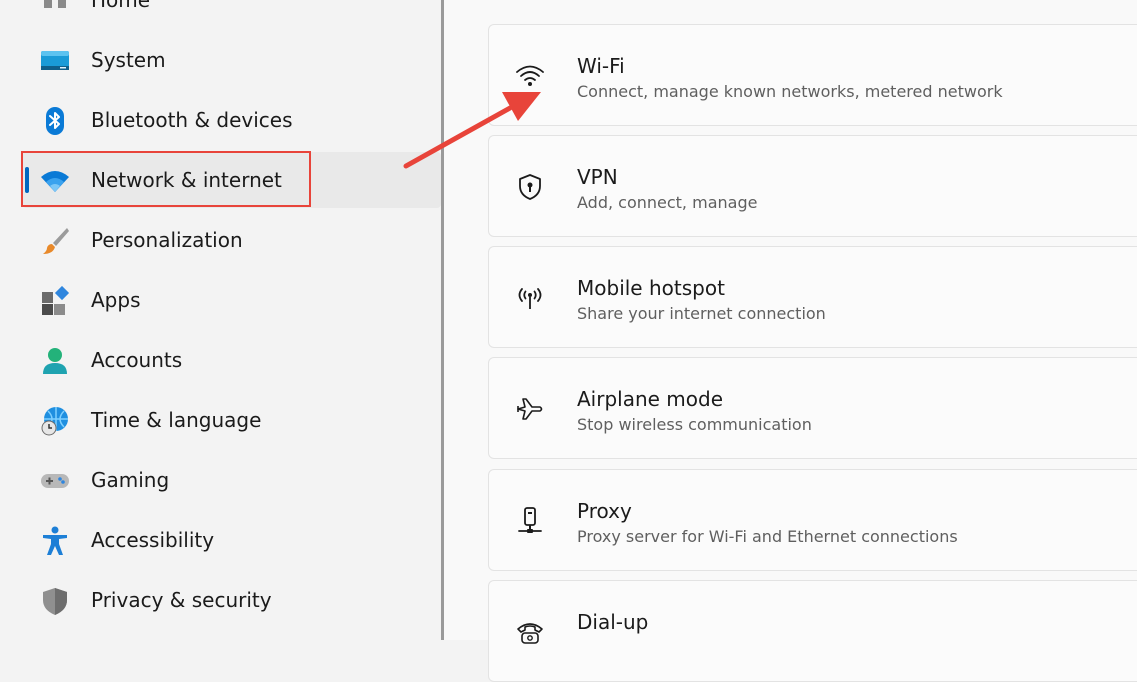 This screenshot has width=1137, height=682. Describe the element at coordinates (667, 202) in the screenshot. I see `card-subtitle: Add, connect, manage` at that location.